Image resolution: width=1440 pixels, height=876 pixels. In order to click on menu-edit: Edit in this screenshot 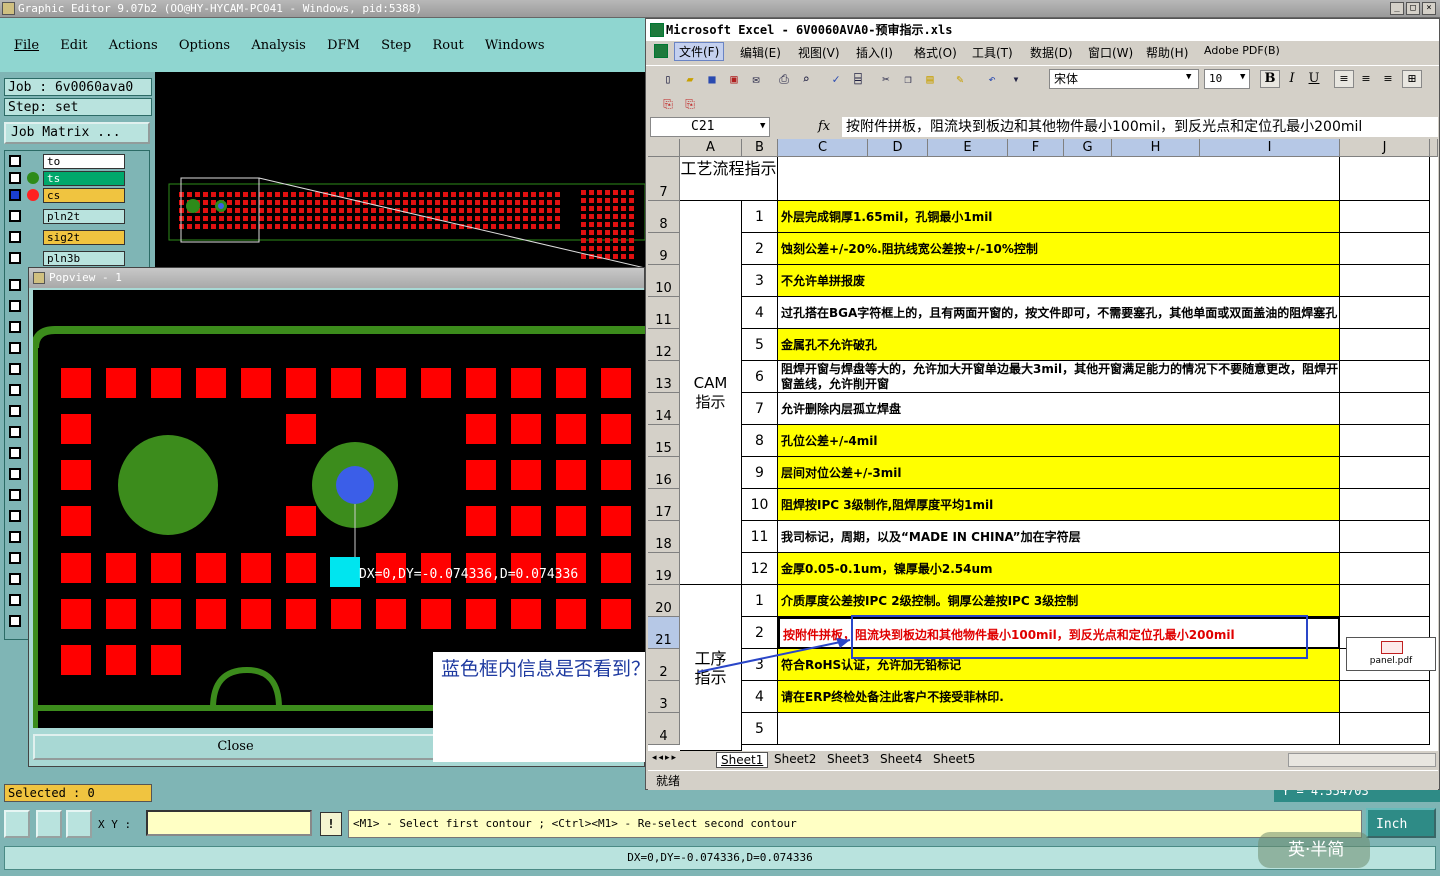, I will do `click(73, 45)`.